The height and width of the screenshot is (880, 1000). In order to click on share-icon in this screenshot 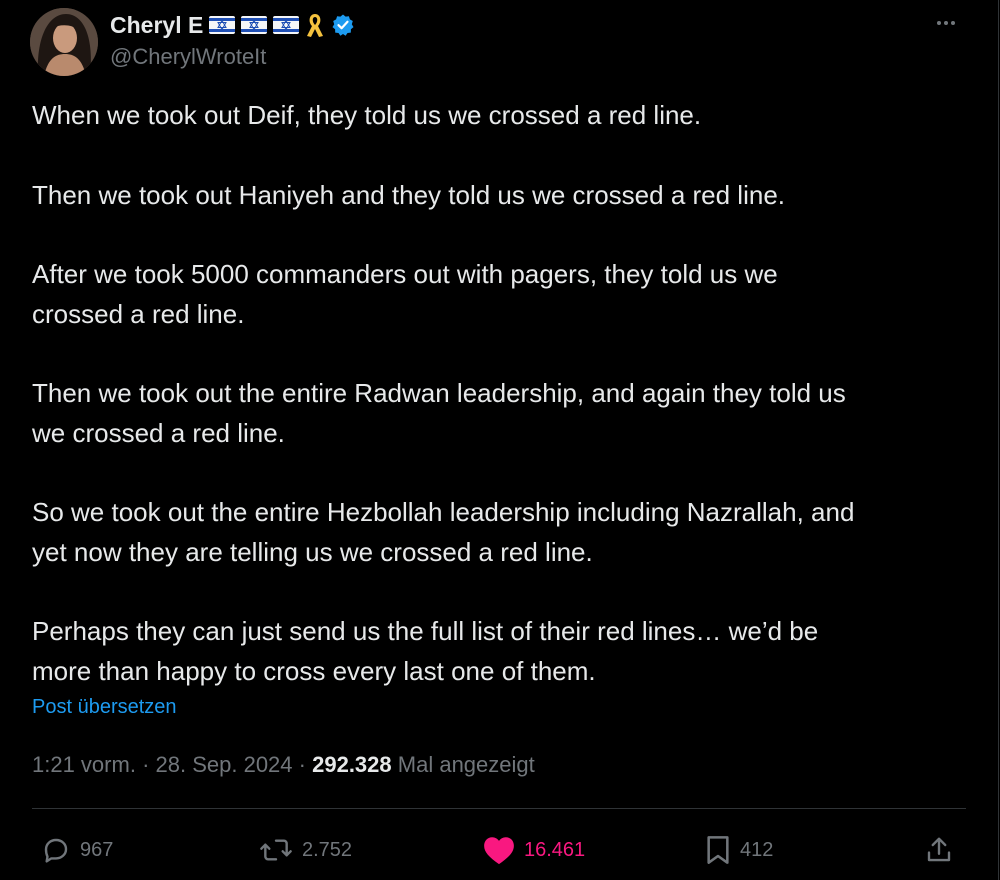, I will do `click(939, 849)`.